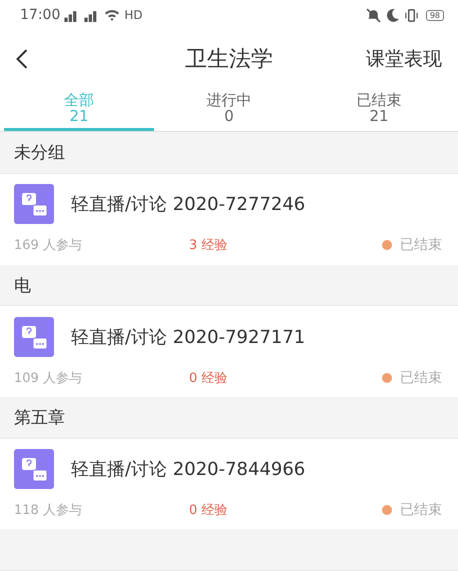 The width and height of the screenshot is (458, 571). What do you see at coordinates (188, 204) in the screenshot?
I see `activity-title: 轻直播/讨论 2020-7277246` at bounding box center [188, 204].